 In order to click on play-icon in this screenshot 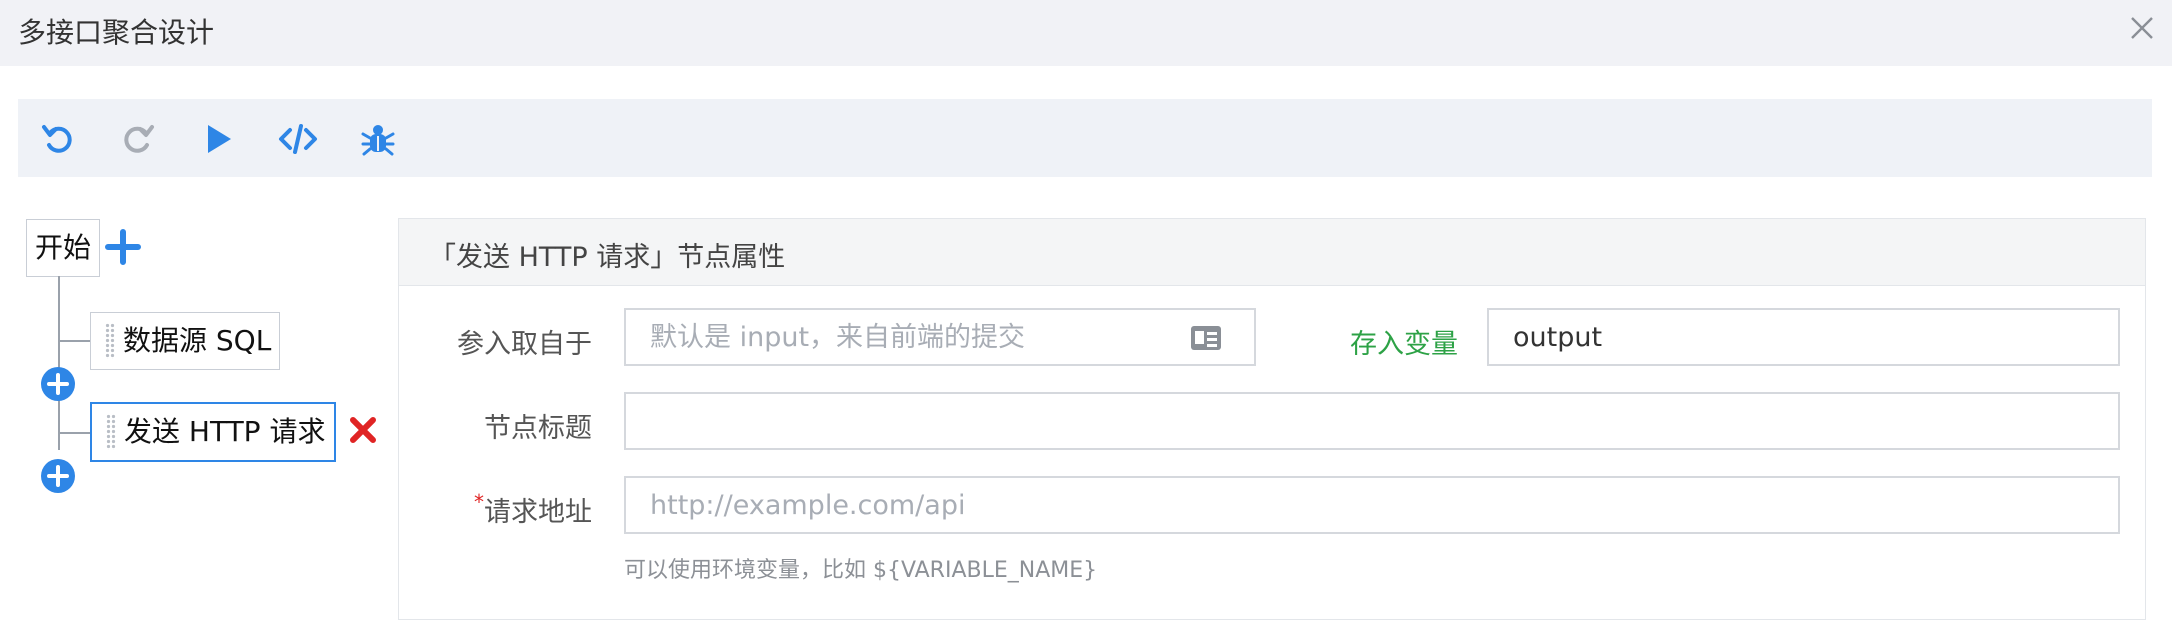, I will do `click(219, 139)`.